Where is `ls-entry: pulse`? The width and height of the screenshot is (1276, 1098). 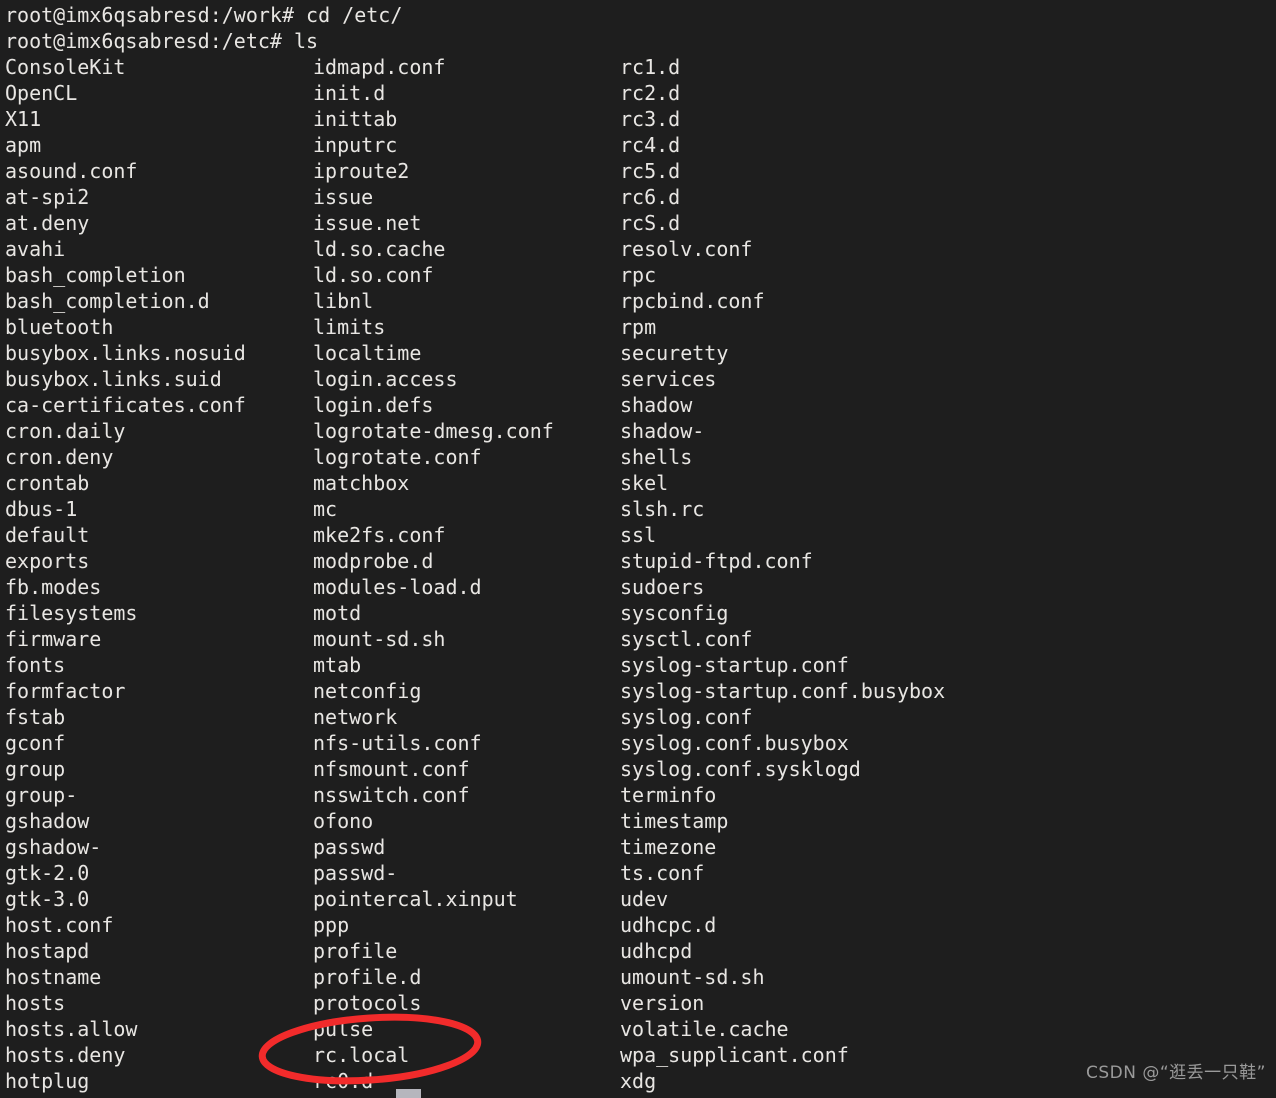
ls-entry: pulse is located at coordinates (343, 1029).